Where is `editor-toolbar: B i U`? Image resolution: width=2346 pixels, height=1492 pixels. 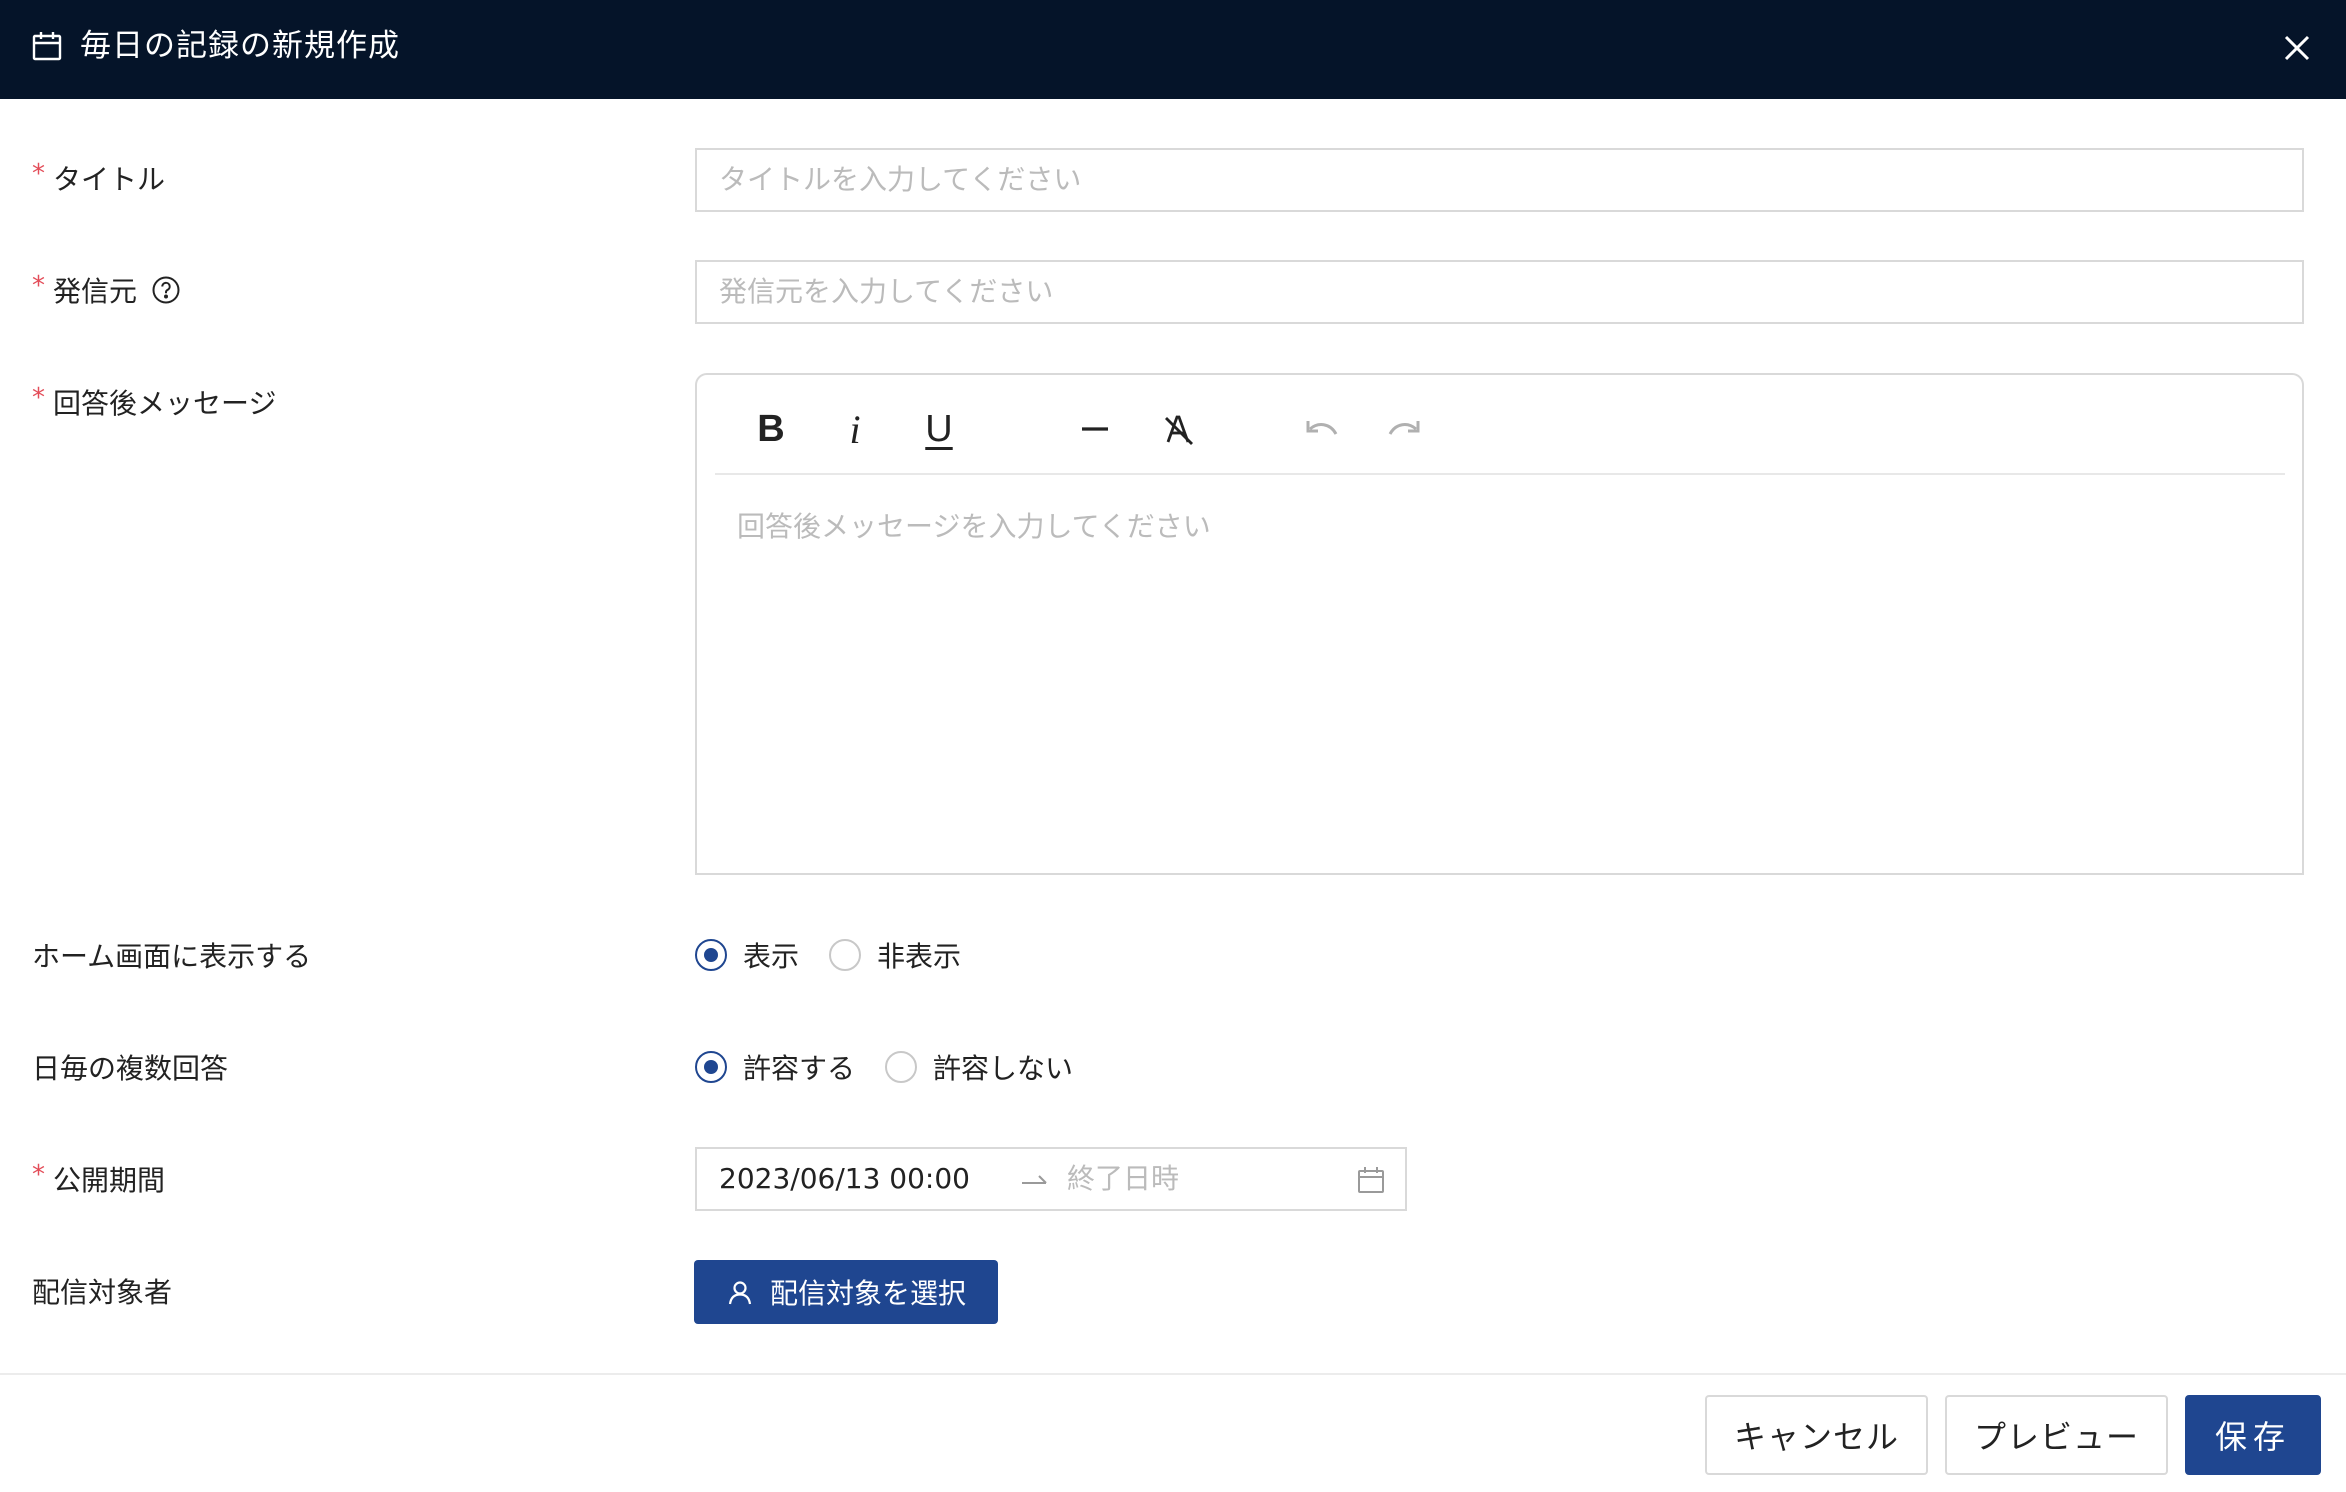
editor-toolbar: B i U is located at coordinates (1500, 425).